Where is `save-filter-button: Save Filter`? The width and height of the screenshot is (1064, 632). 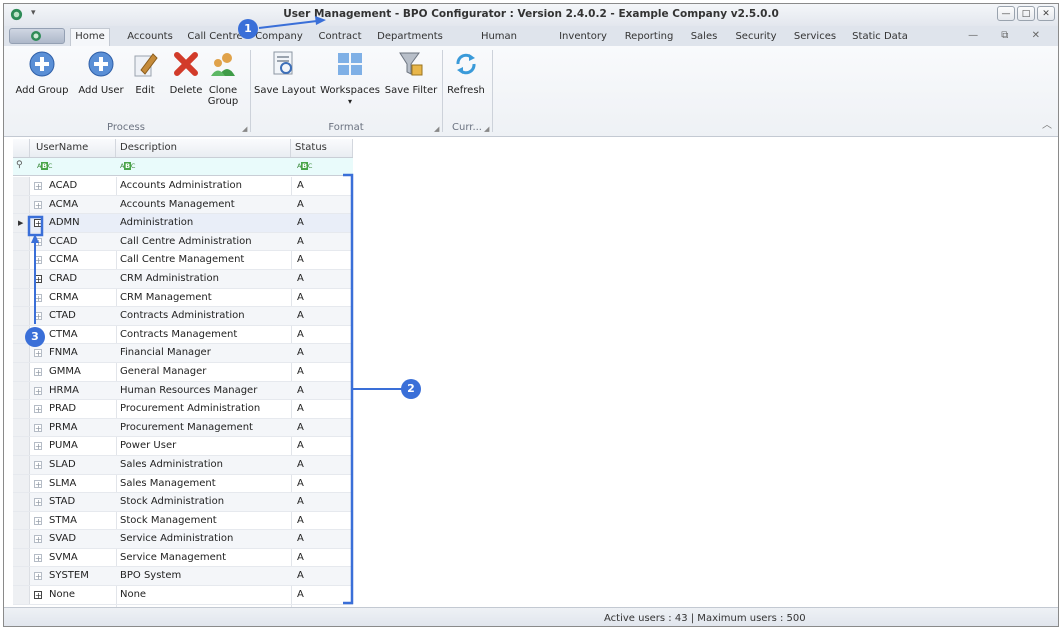
save-filter-button: Save Filter is located at coordinates (411, 73).